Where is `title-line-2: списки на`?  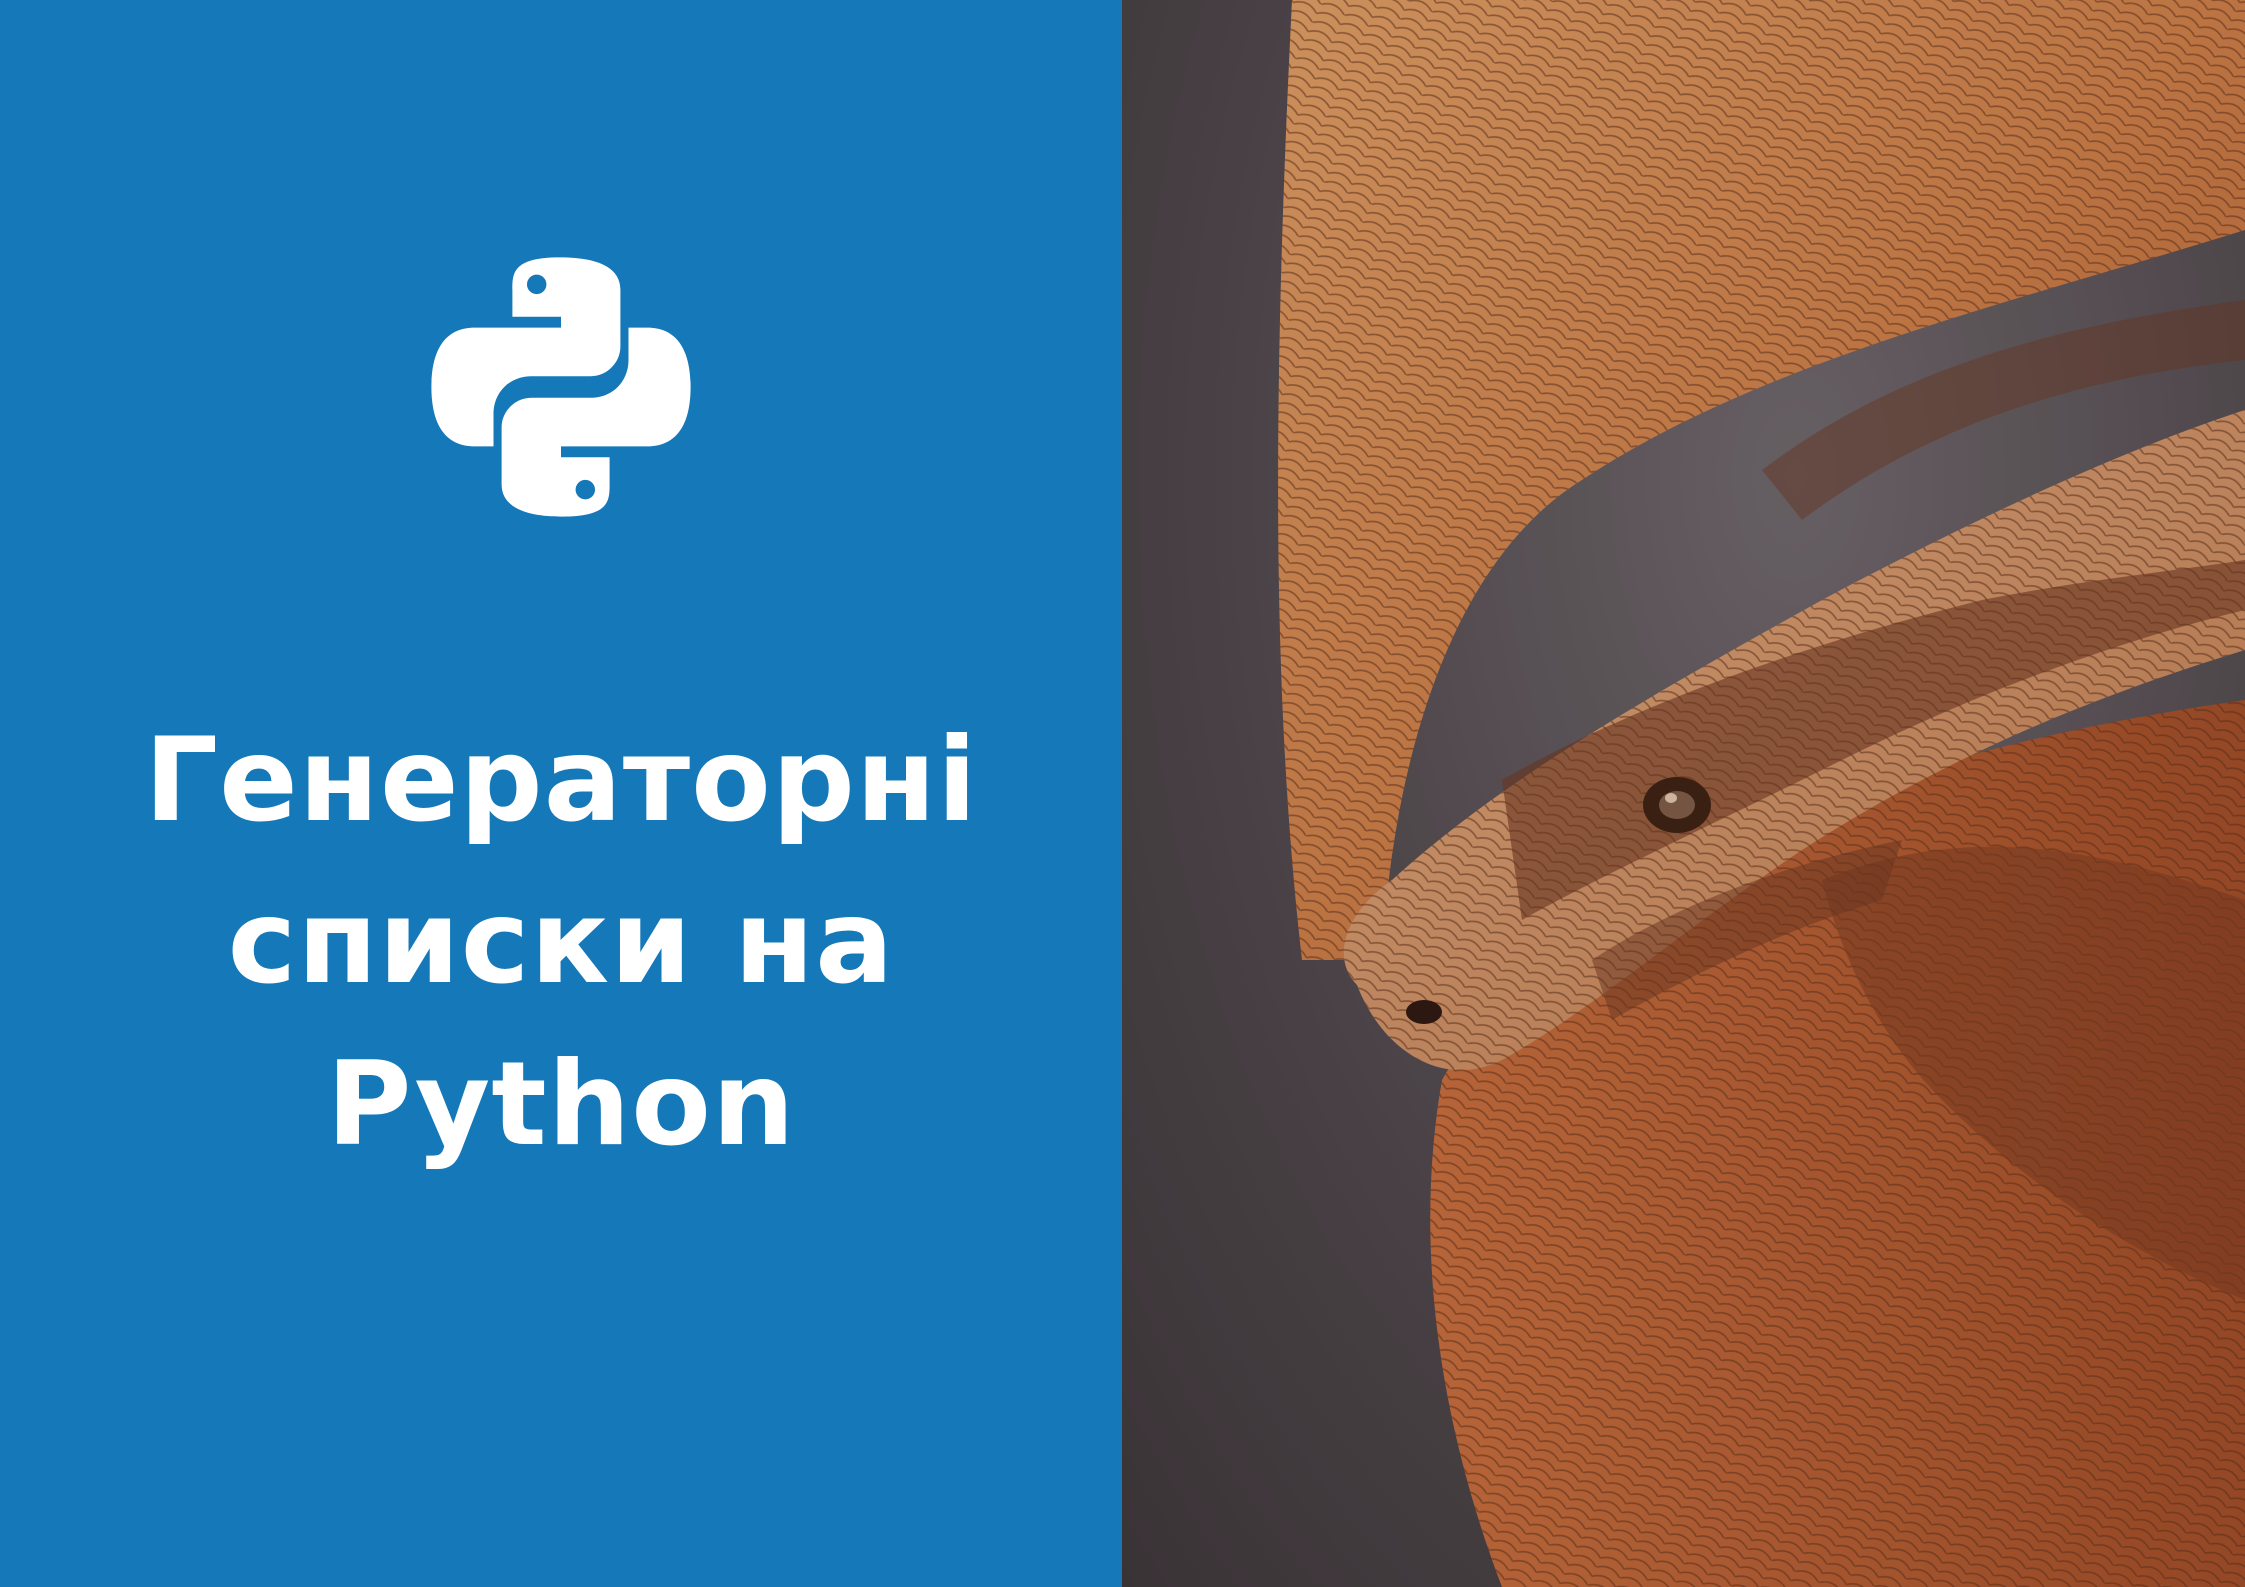
title-line-2: списки на is located at coordinates (561, 942).